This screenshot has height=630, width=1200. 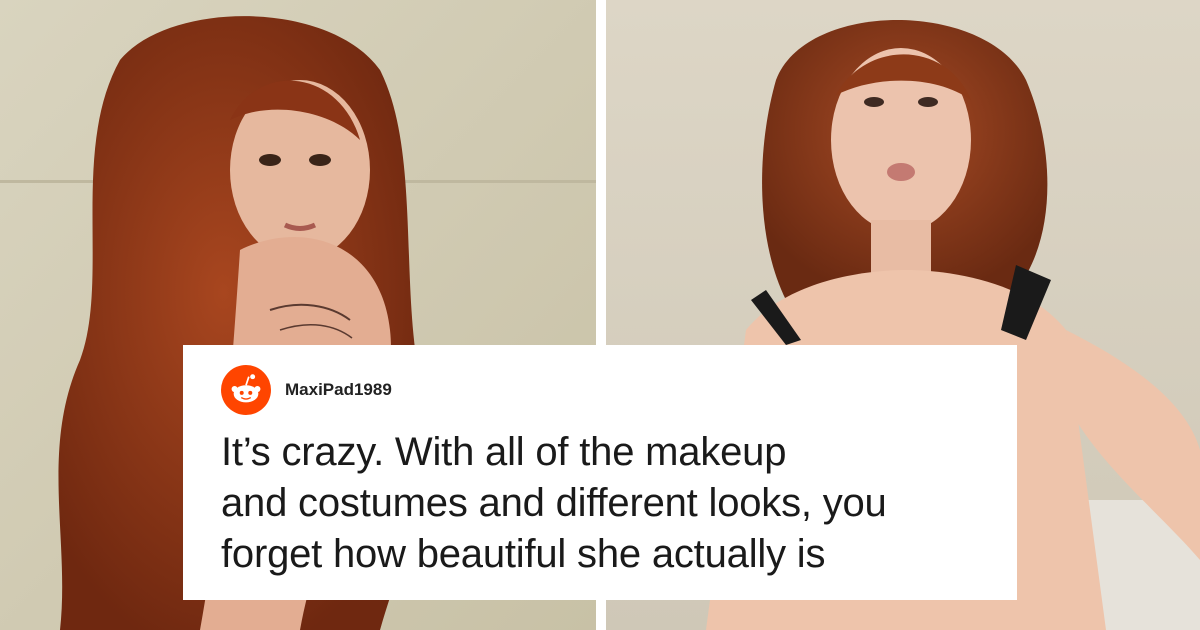 What do you see at coordinates (599, 390) in the screenshot?
I see `comment-header: MaxiPad1989` at bounding box center [599, 390].